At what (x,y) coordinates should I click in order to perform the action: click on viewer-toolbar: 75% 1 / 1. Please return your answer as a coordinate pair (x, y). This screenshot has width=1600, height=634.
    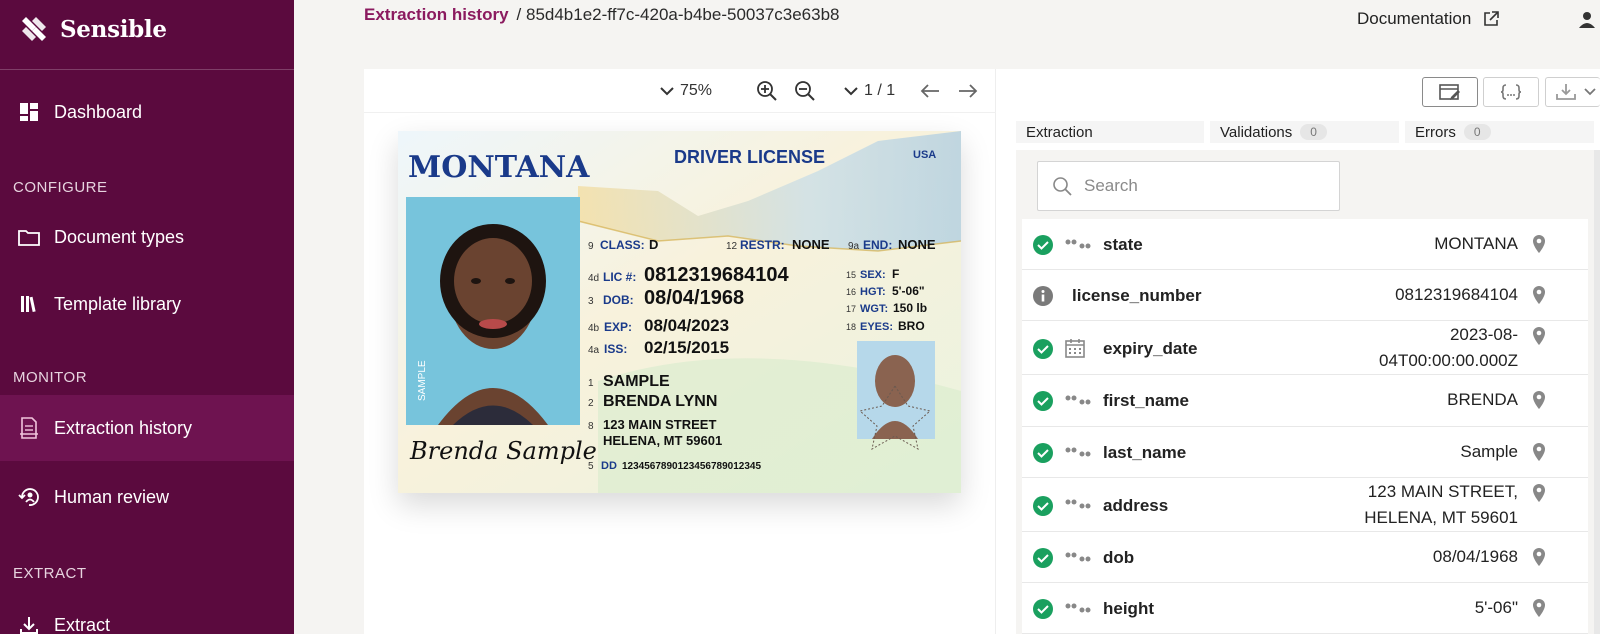
    Looking at the image, I should click on (680, 91).